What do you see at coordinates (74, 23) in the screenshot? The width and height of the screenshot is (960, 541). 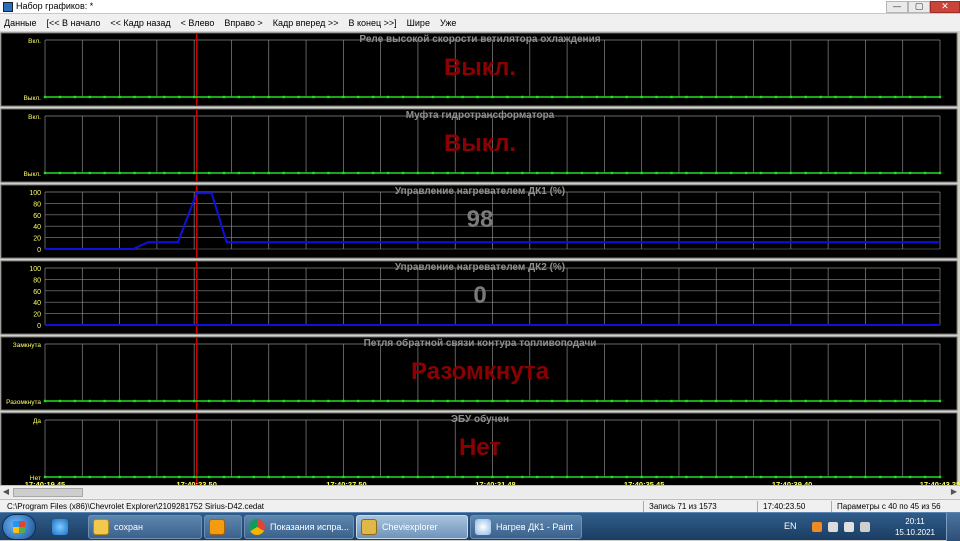 I see `menu-to-start: [<< В начало` at bounding box center [74, 23].